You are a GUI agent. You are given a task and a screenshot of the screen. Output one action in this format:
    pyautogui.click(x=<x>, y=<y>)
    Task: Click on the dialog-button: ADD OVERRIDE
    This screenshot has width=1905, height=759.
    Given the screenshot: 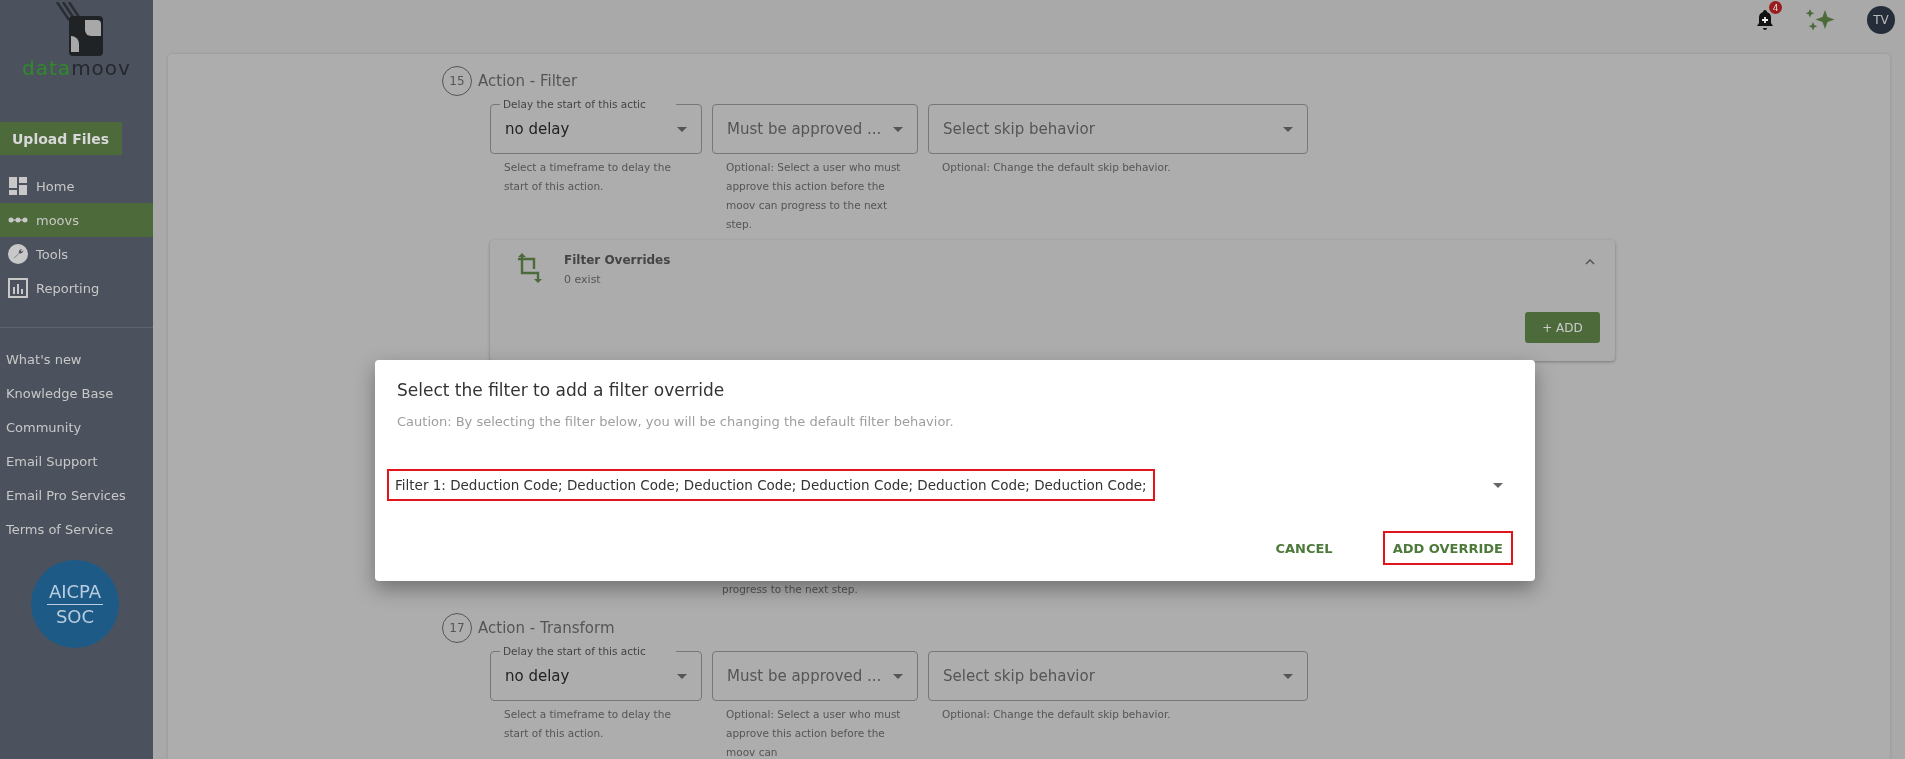 What is the action you would take?
    pyautogui.click(x=1447, y=548)
    